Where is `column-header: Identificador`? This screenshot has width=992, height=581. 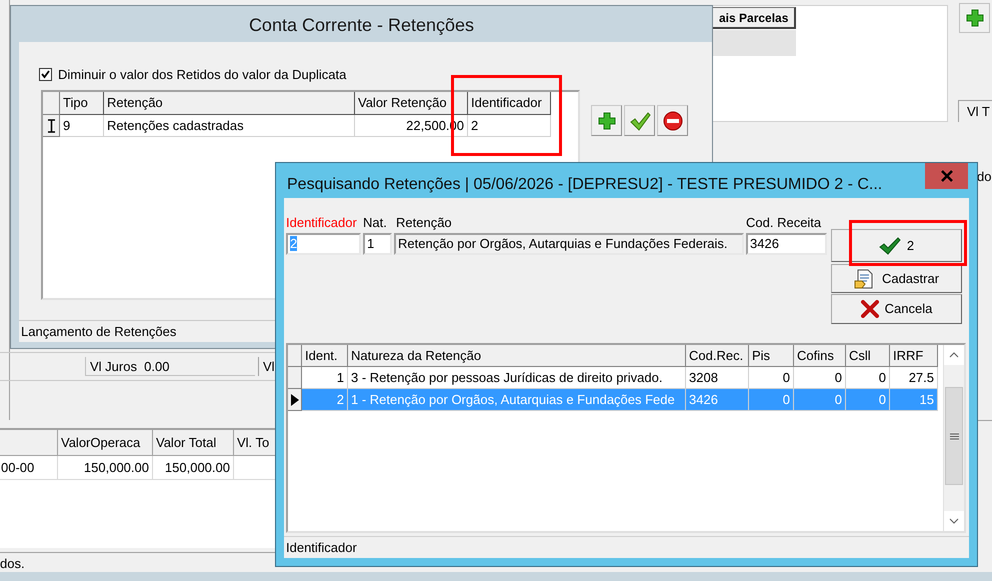 column-header: Identificador is located at coordinates (509, 103).